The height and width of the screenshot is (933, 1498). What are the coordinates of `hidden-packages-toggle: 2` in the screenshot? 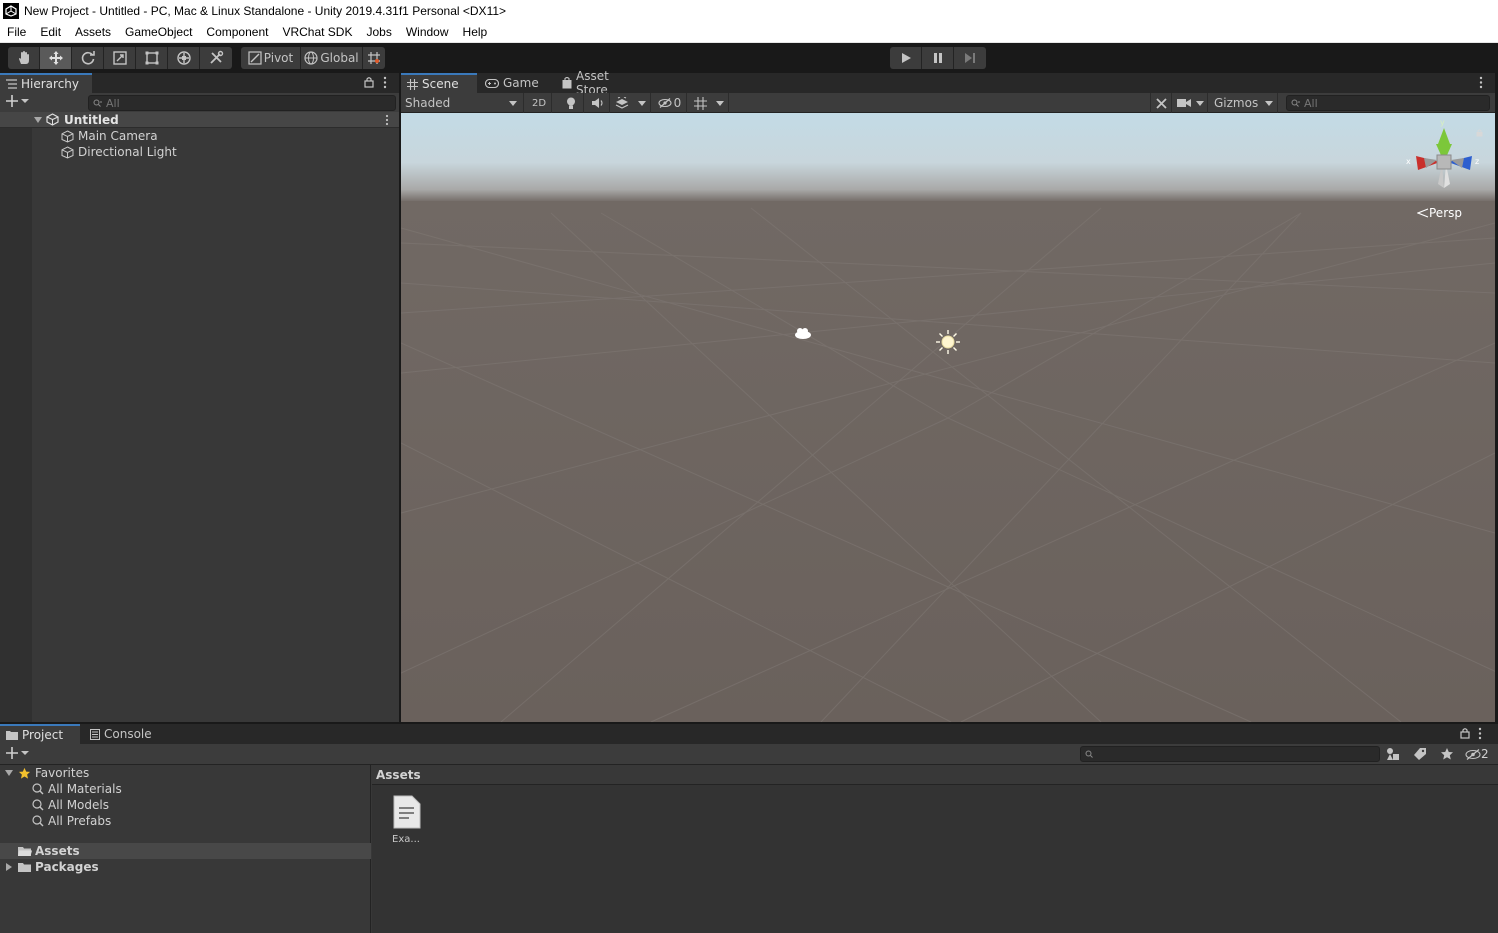 It's located at (1477, 754).